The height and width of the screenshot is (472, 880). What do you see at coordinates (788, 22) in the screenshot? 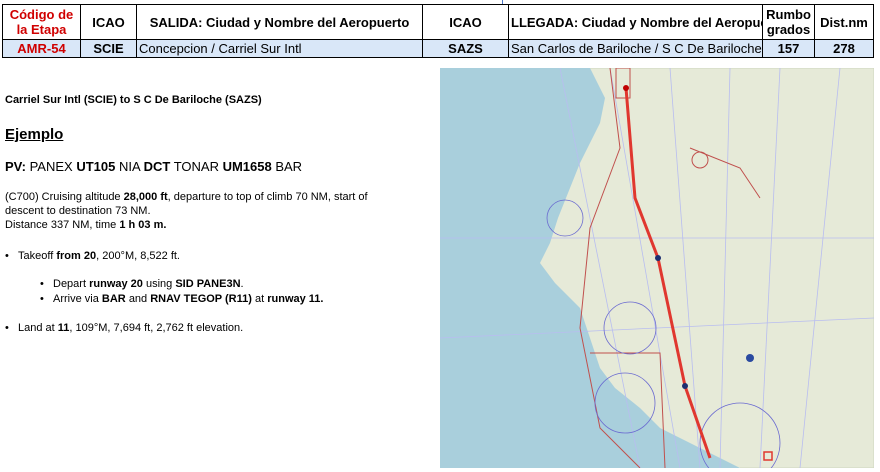
I see `header-rumbo: Rumbo grados` at bounding box center [788, 22].